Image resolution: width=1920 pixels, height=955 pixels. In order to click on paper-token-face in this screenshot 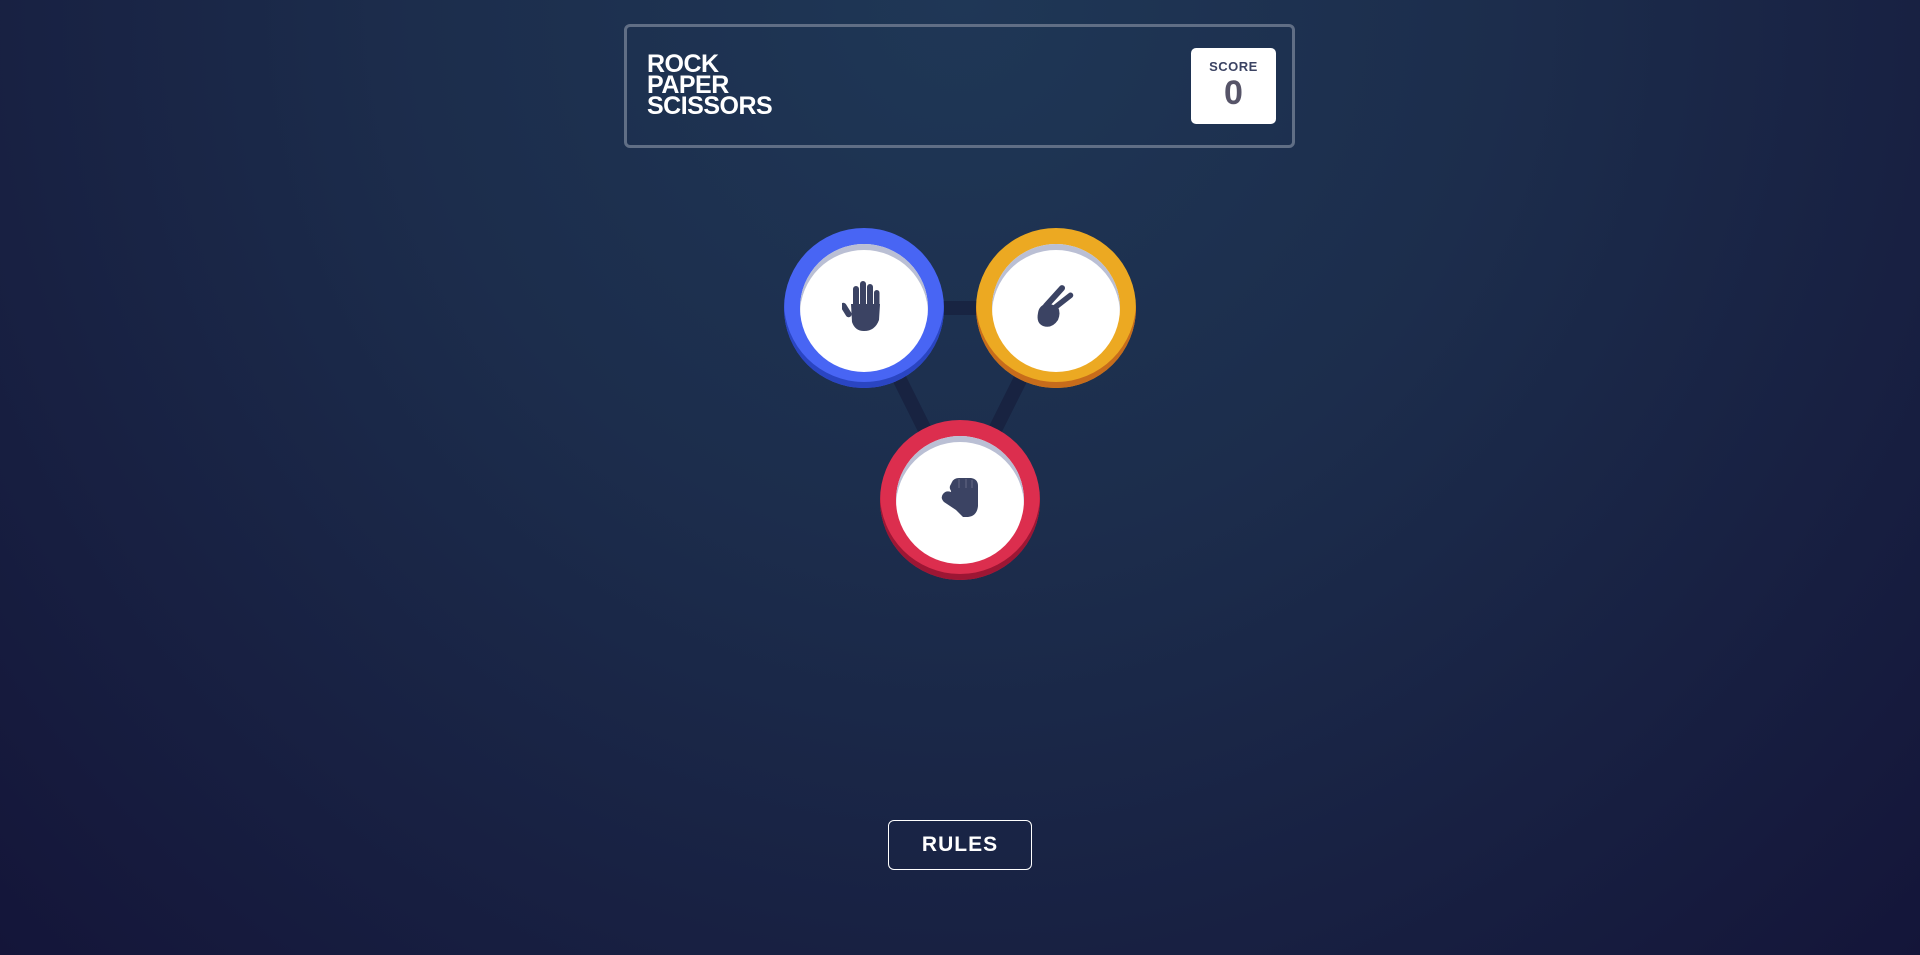, I will do `click(864, 308)`.